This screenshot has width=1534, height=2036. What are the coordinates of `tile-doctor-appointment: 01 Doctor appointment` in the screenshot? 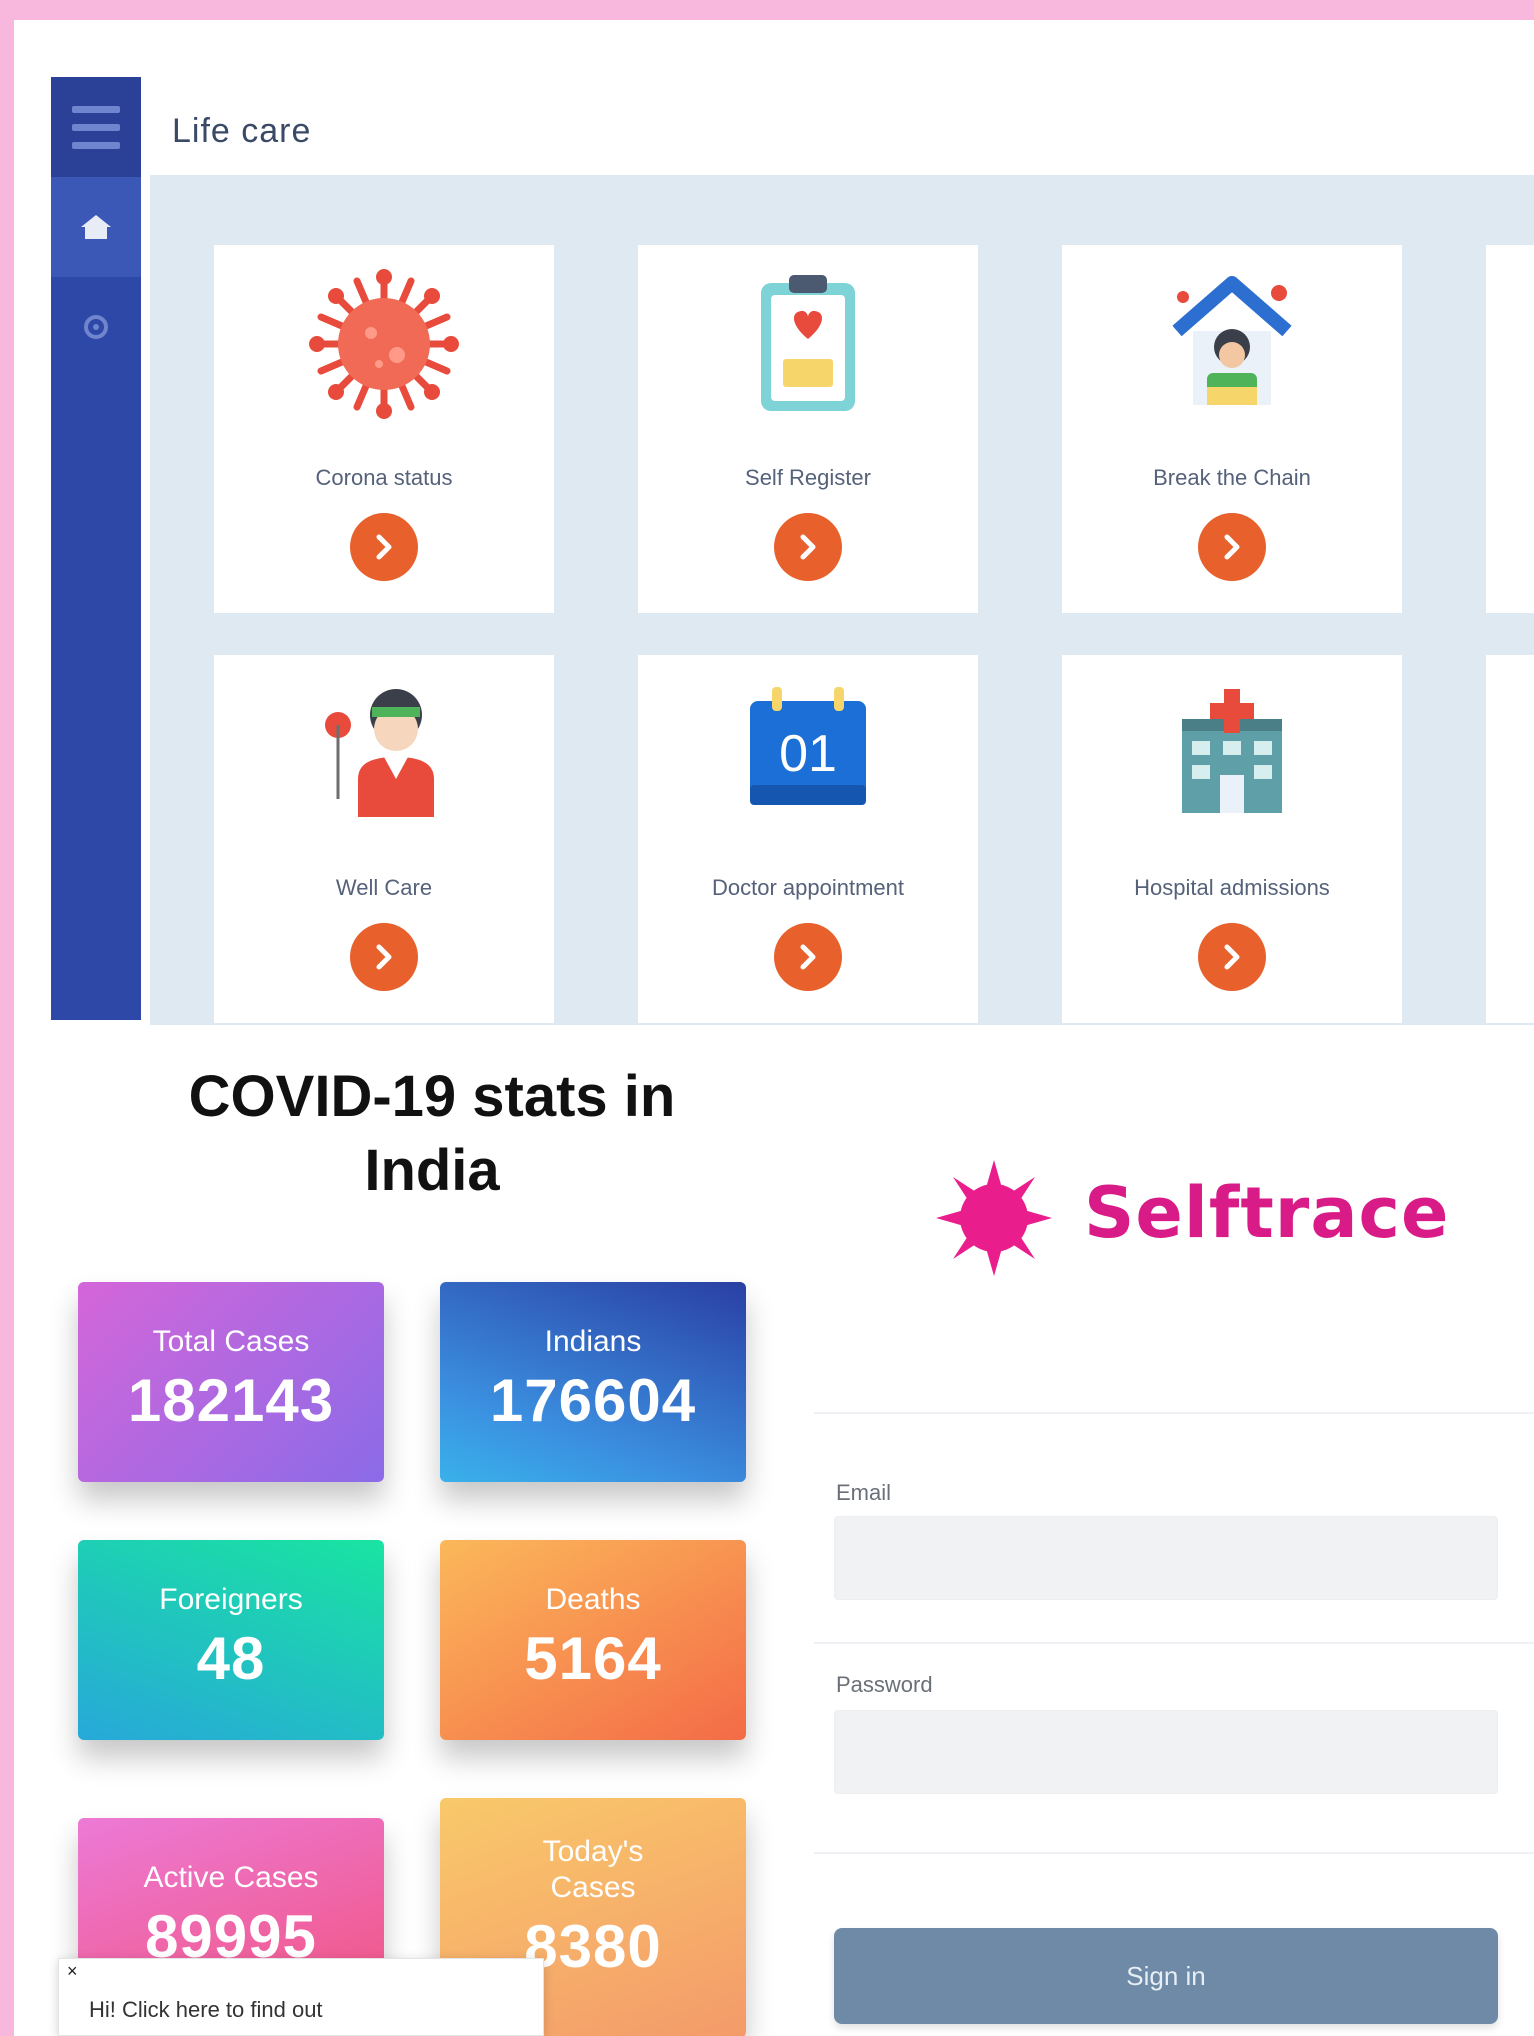 It's located at (808, 839).